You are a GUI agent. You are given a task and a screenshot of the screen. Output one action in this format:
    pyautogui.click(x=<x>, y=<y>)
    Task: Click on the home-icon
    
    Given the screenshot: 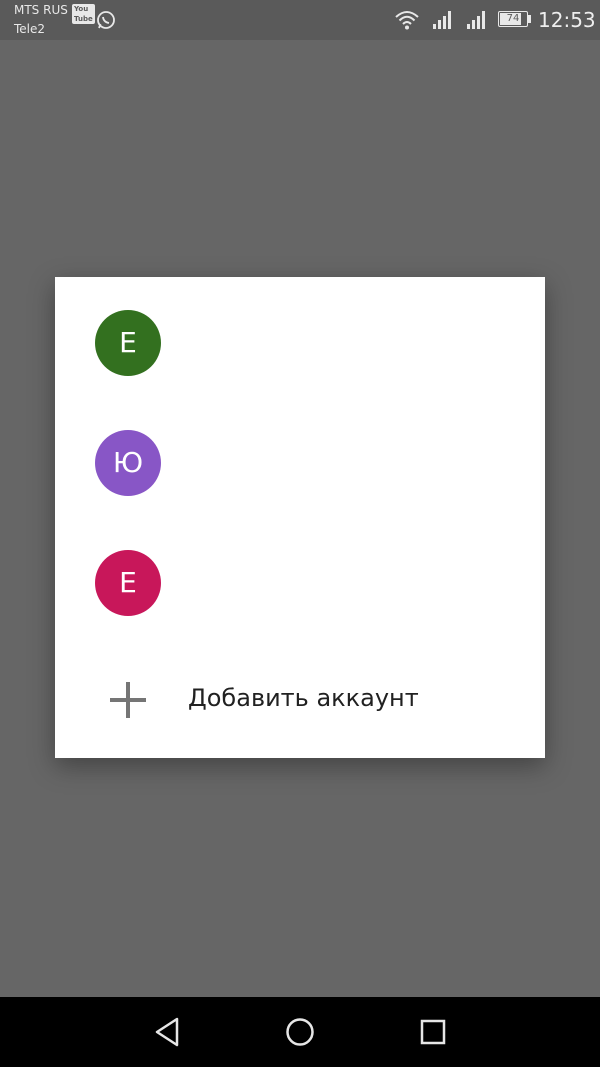 What is the action you would take?
    pyautogui.click(x=300, y=1032)
    